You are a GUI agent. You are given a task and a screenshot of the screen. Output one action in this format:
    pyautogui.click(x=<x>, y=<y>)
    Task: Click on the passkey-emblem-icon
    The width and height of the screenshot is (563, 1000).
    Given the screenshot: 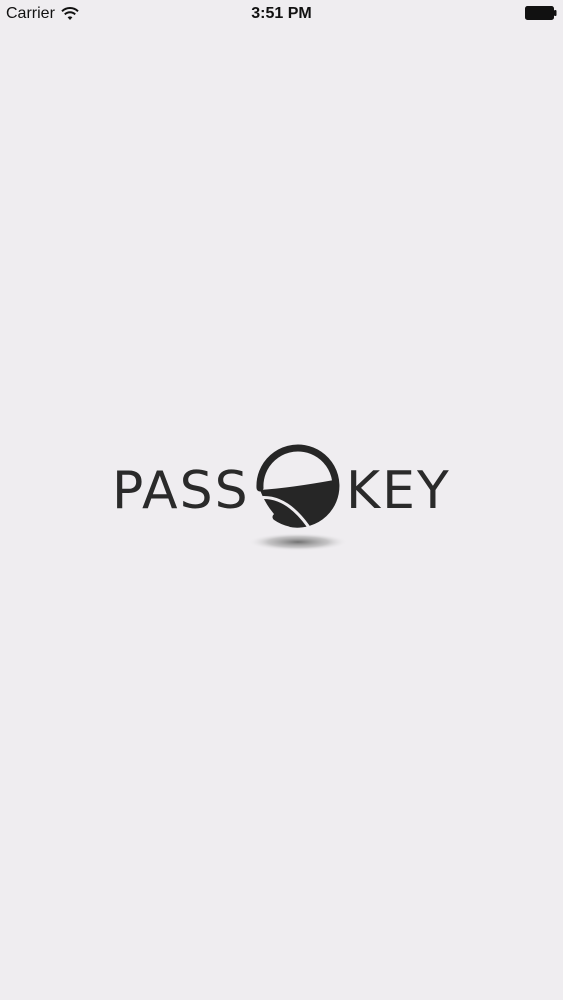 What is the action you would take?
    pyautogui.click(x=299, y=497)
    